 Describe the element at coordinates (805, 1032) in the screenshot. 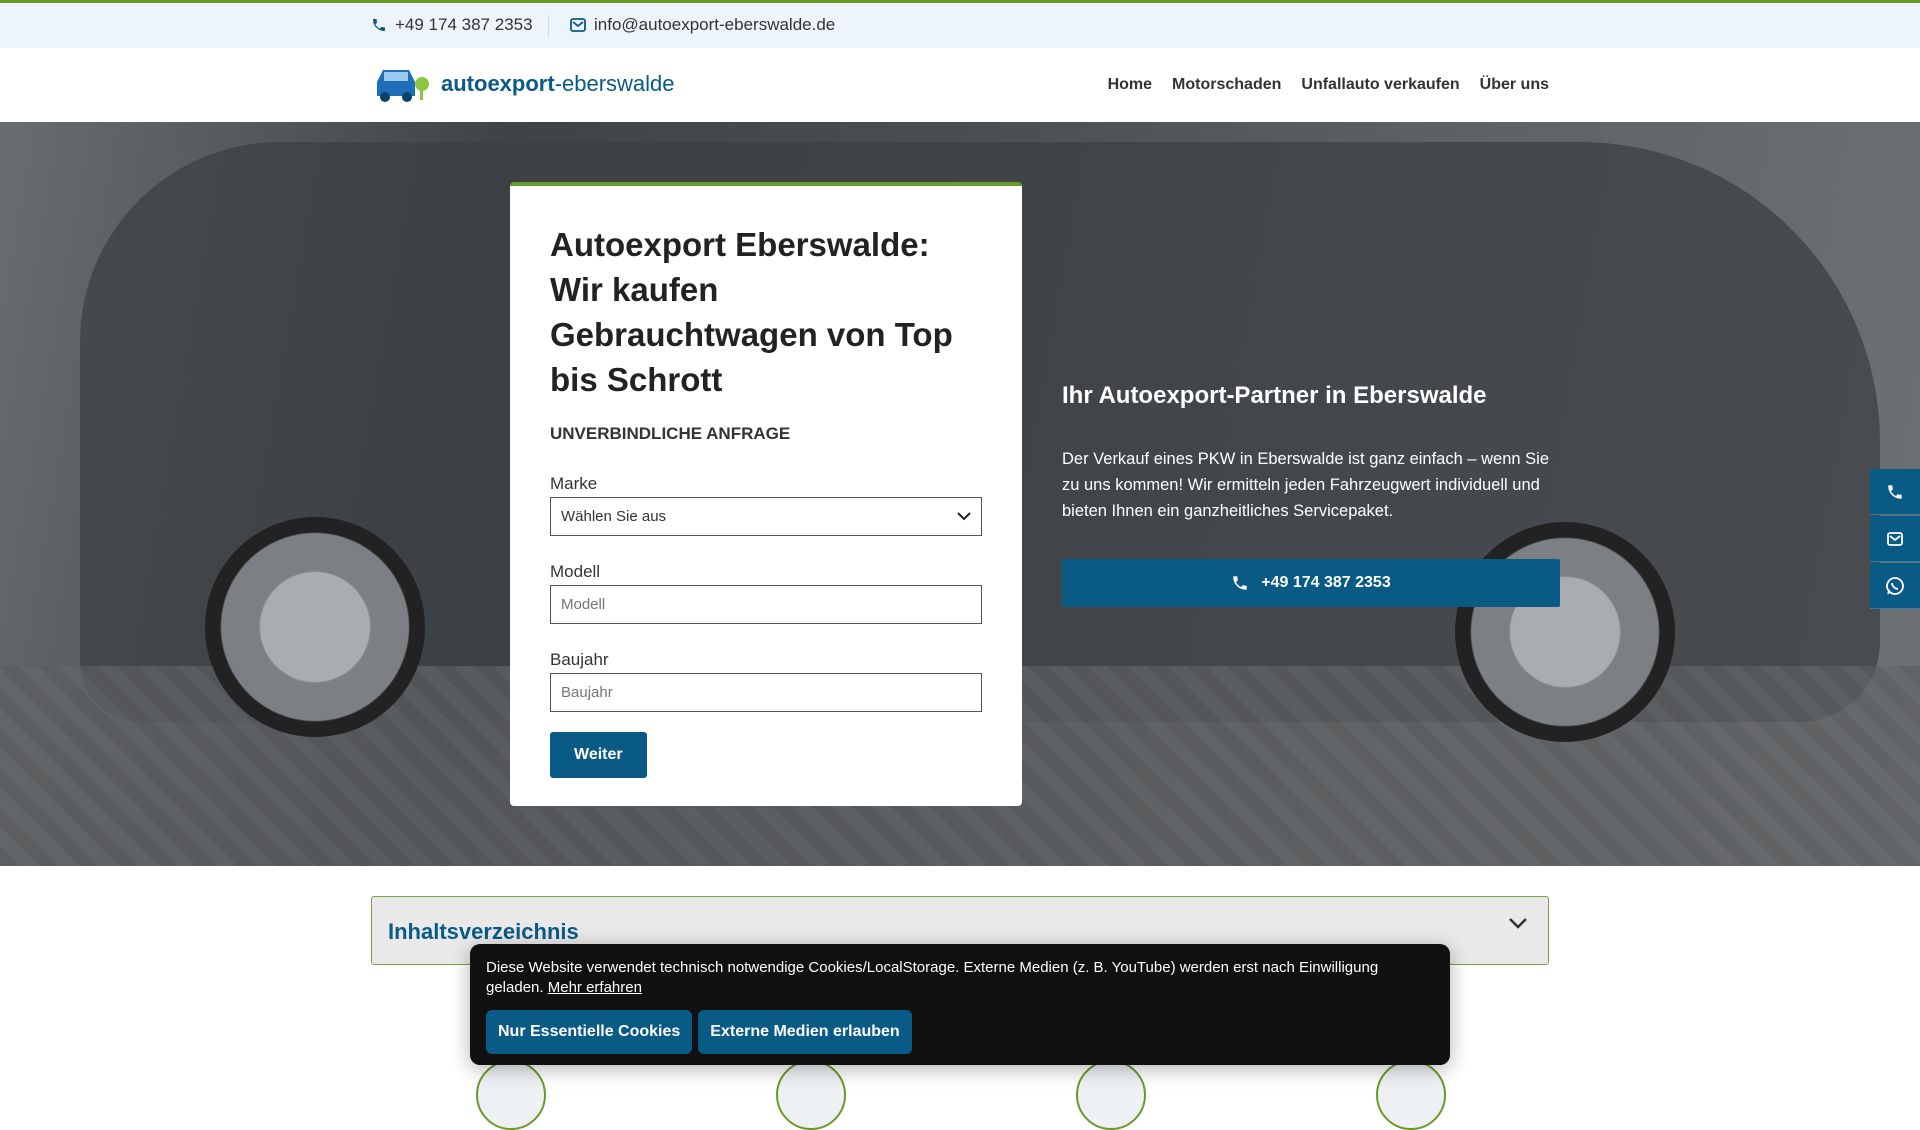

I see `allow-external-media-button: Externe Medien erlauben` at that location.